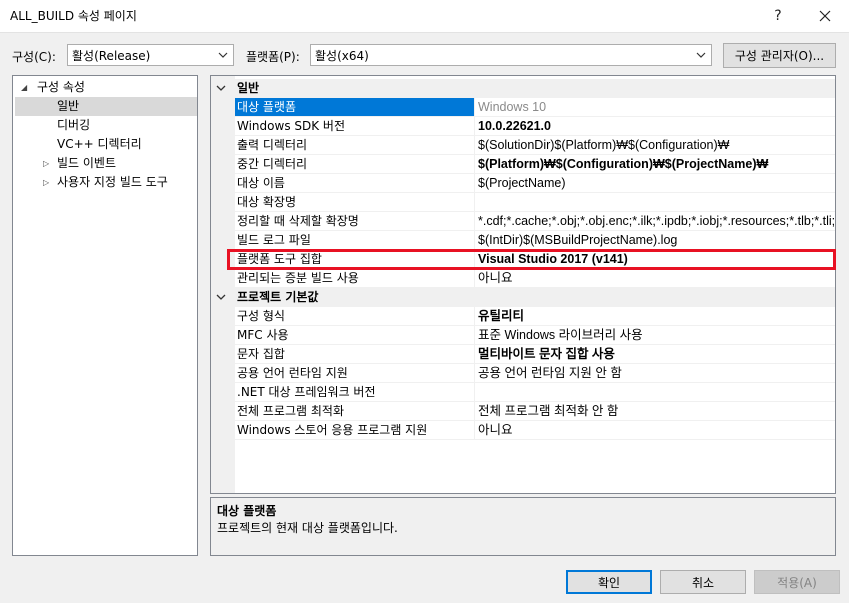  Describe the element at coordinates (87, 163) in the screenshot. I see `tree-item-label: 빌드 이벤트` at that location.